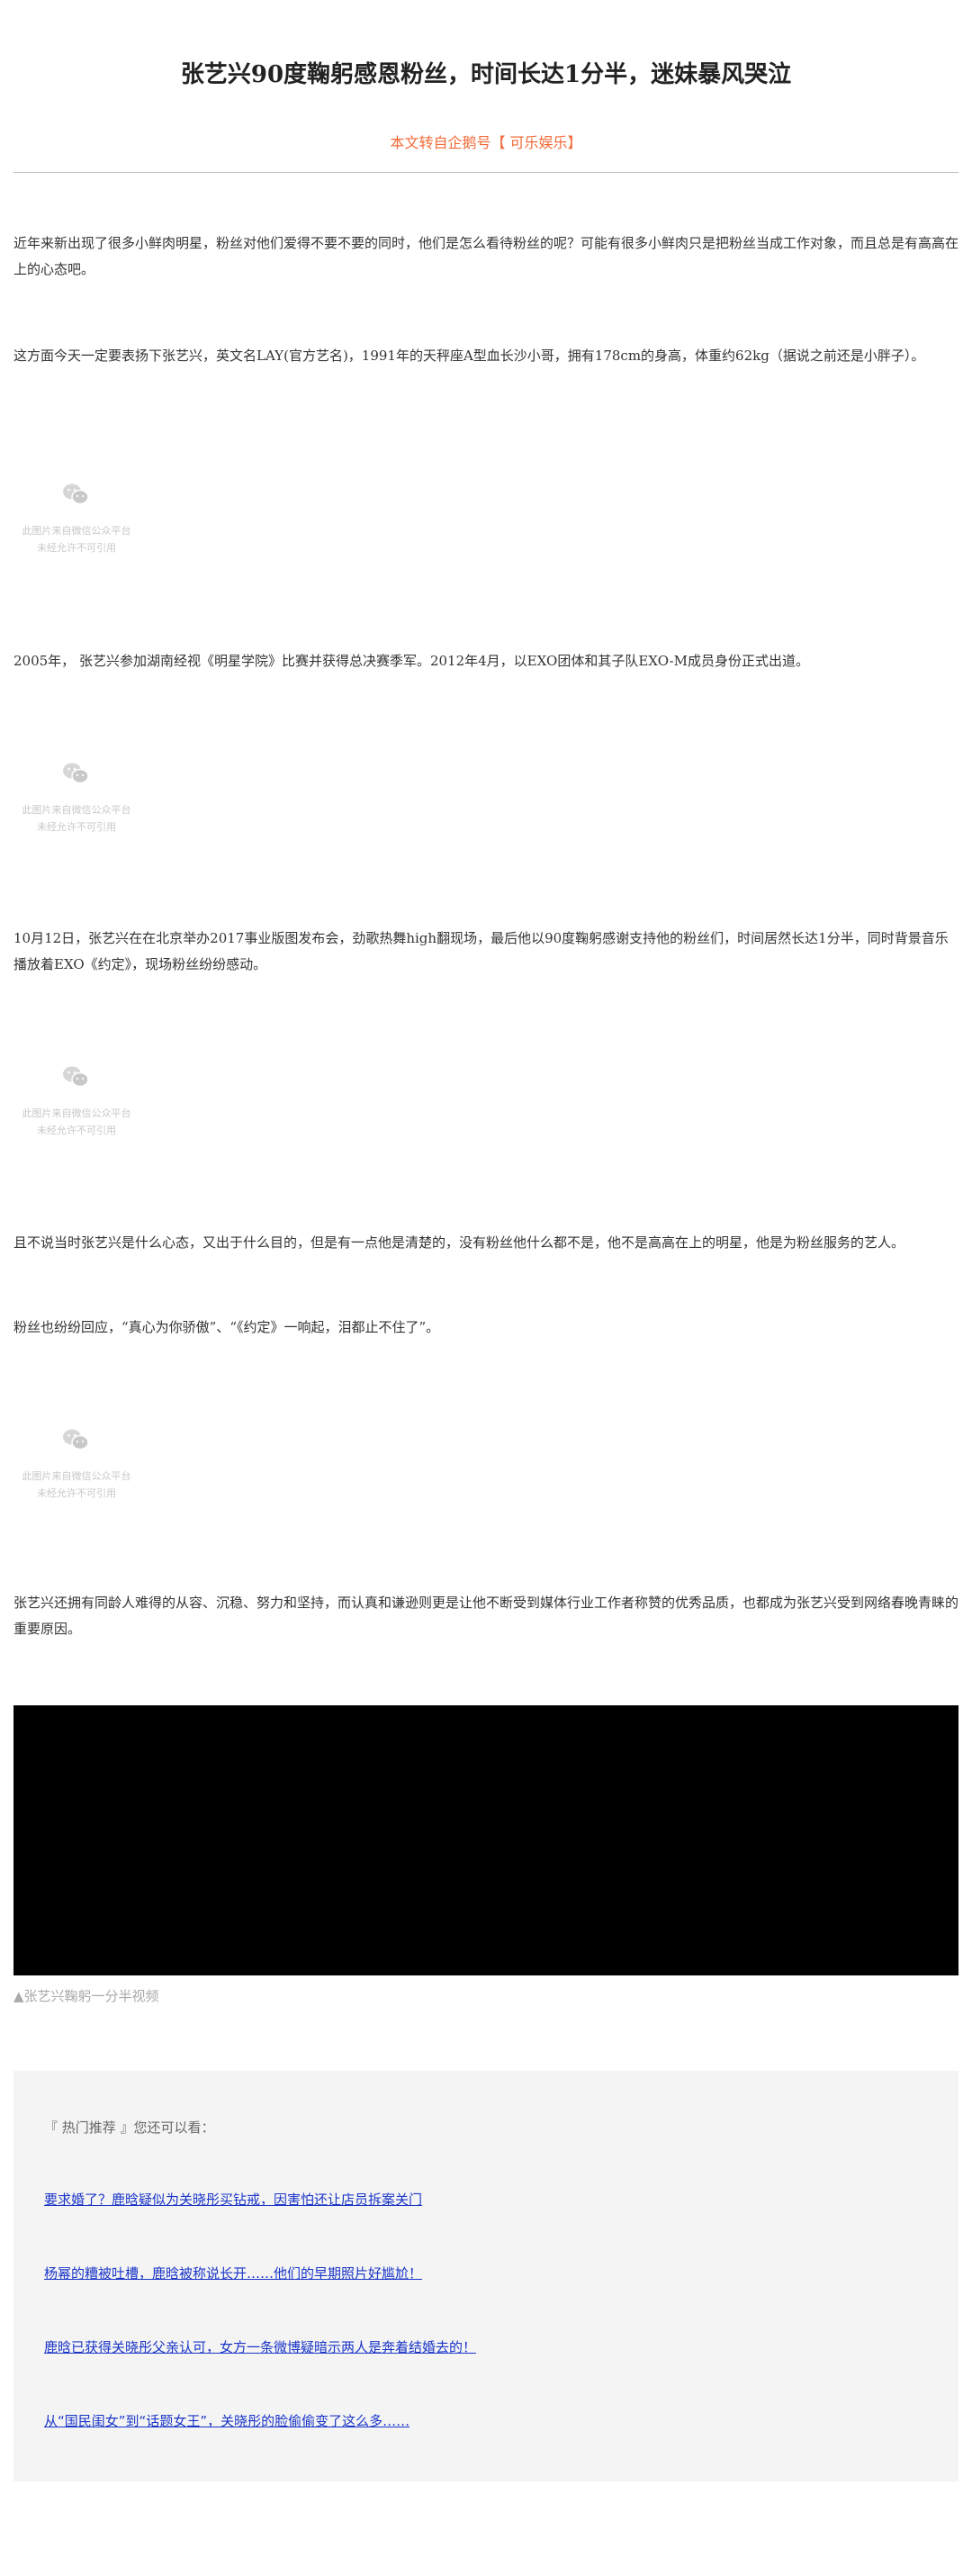 The height and width of the screenshot is (2576, 972). What do you see at coordinates (233, 2199) in the screenshot?
I see `recommend-link: 要求婚了？鹿晗疑似为关晓彤买钻戒，因害怕还让店员拆案关门` at bounding box center [233, 2199].